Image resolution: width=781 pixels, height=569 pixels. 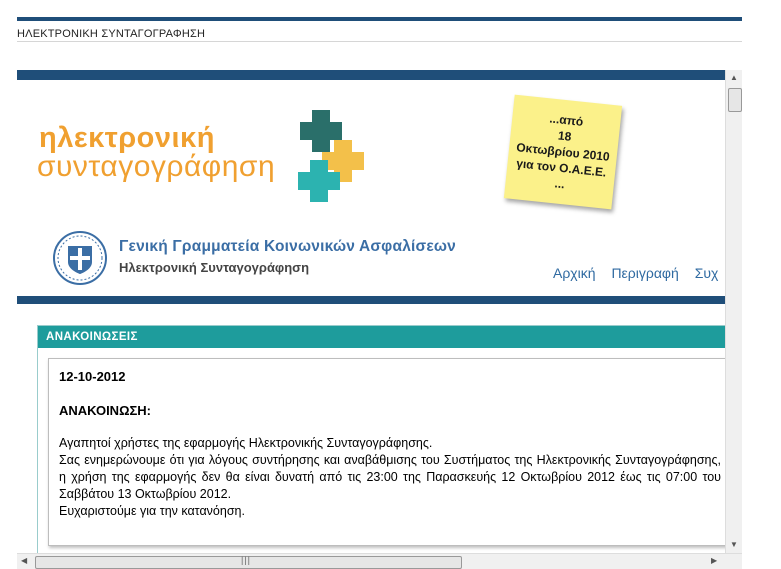 I want to click on announcement-title: ΑΝΑΚΟΙΝΩΣΗ:, so click(x=105, y=410).